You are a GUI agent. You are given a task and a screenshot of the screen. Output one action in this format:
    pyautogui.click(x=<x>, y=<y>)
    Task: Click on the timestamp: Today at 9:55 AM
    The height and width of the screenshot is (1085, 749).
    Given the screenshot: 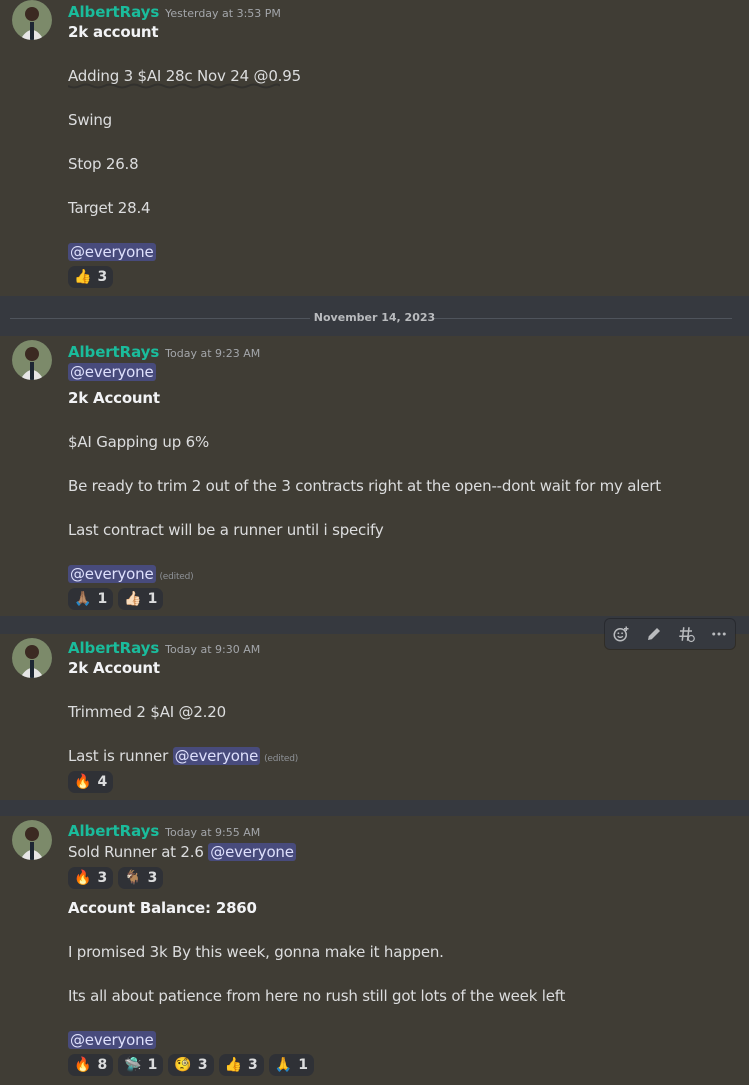 What is the action you would take?
    pyautogui.click(x=212, y=832)
    